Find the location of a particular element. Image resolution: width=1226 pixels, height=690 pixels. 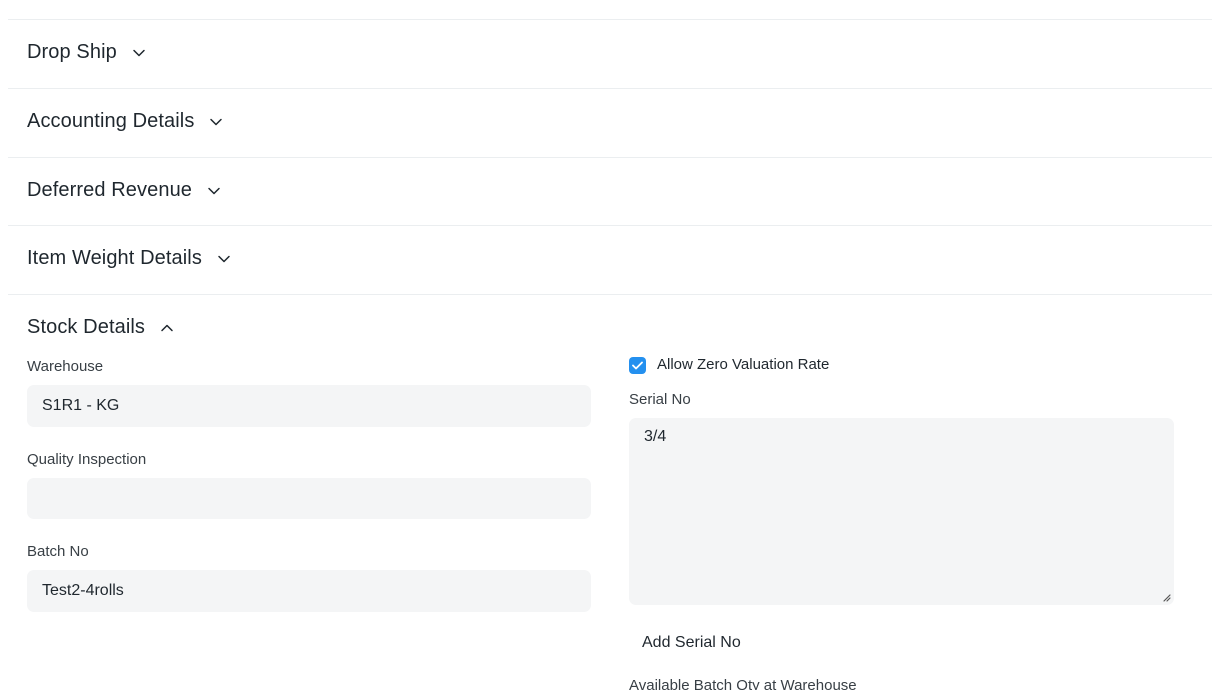

section-drop-ship: Drop Ship is located at coordinates (610, 54).